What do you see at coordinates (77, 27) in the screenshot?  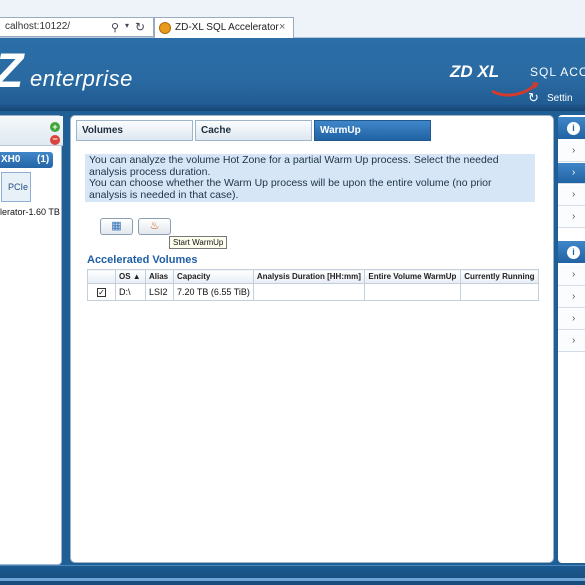 I see `address-bar: calhost:10122/ ⚲ ▾ ↻` at bounding box center [77, 27].